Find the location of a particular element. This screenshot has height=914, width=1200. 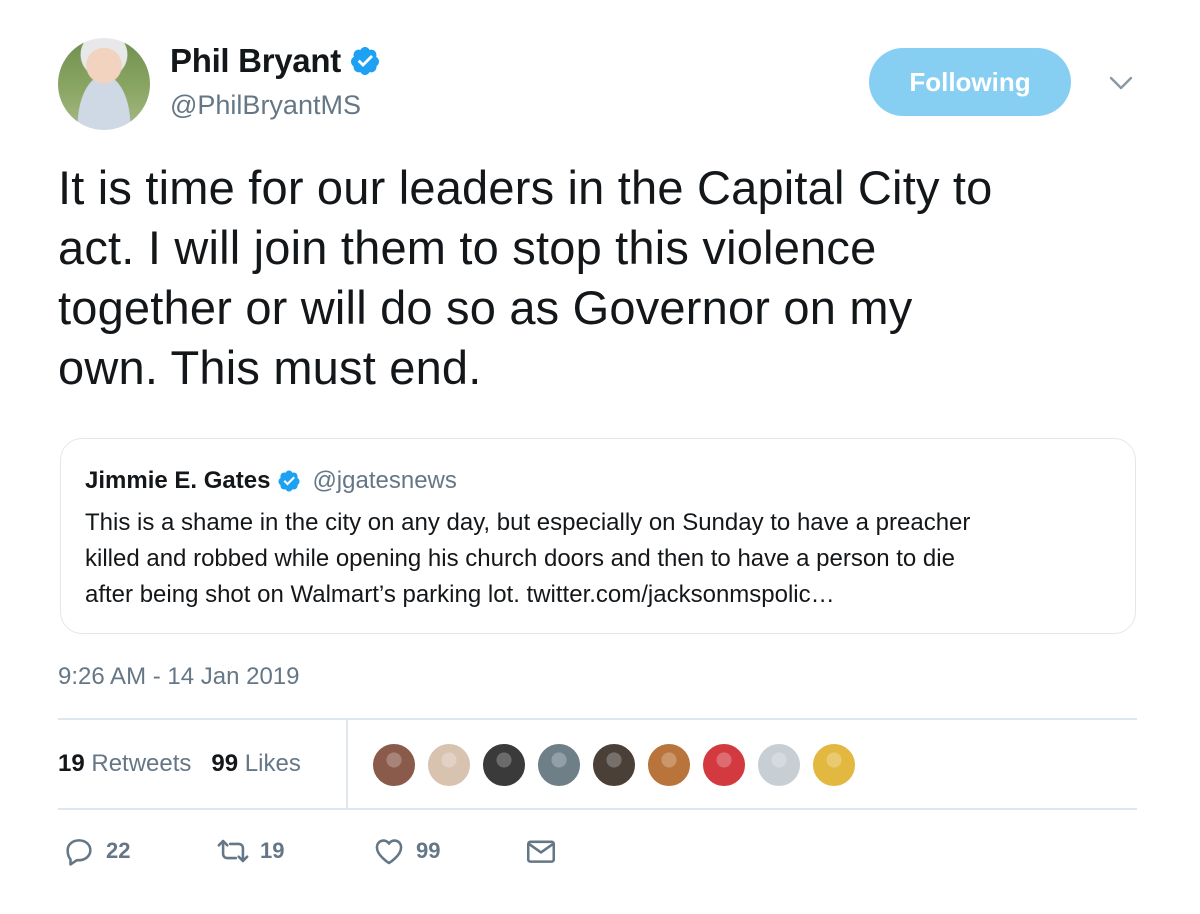

envelope-icon is located at coordinates (541, 851).